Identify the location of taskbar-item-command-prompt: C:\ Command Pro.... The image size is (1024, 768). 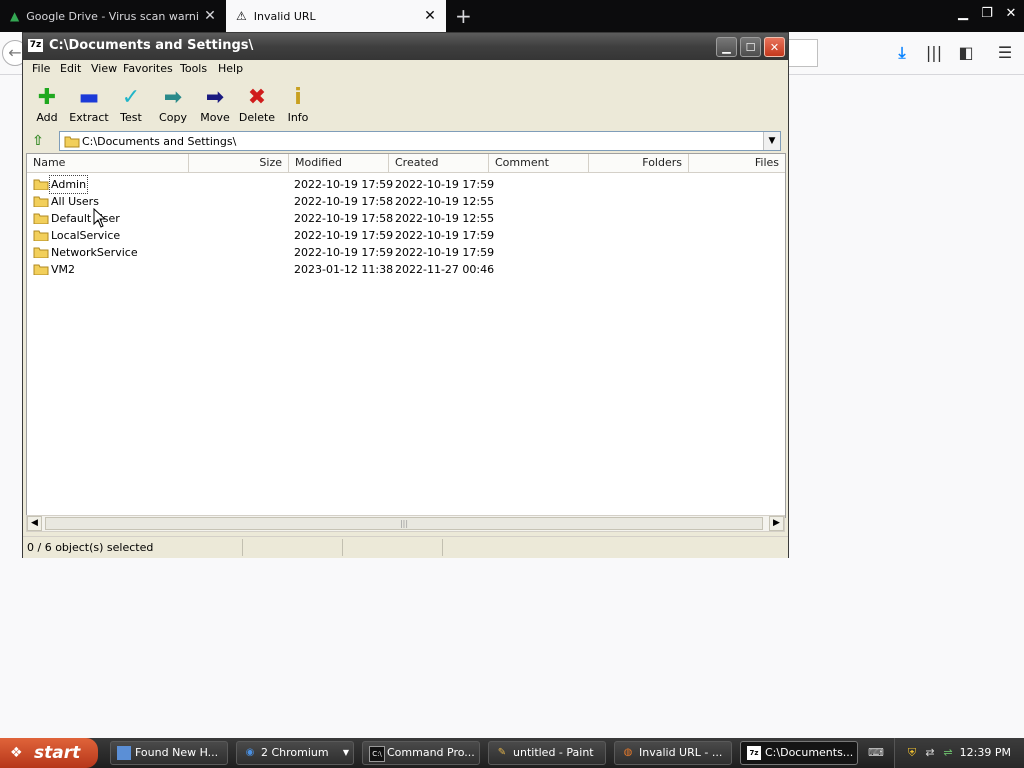
(421, 753).